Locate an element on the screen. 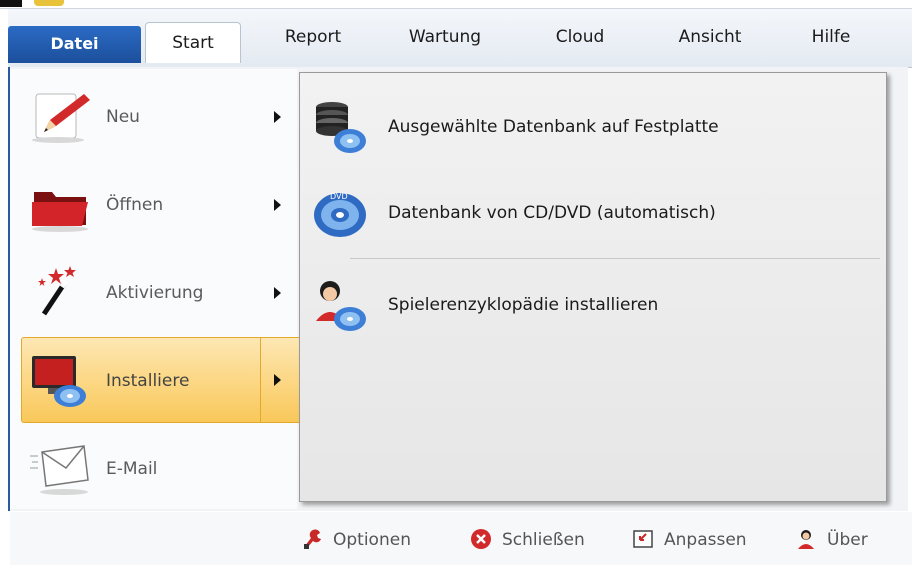 Image resolution: width=912 pixels, height=565 pixels. menu-item-oeffnen: Öffnen is located at coordinates (152, 205).